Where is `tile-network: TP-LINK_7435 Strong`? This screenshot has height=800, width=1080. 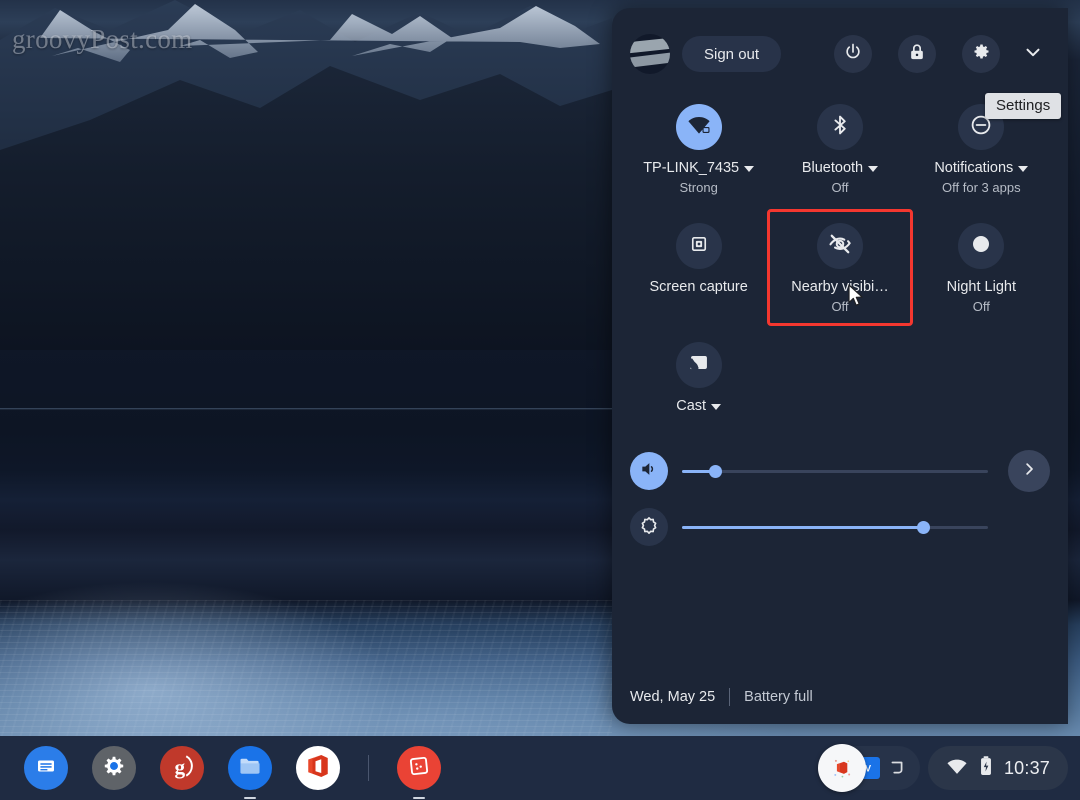 tile-network: TP-LINK_7435 Strong is located at coordinates (698, 148).